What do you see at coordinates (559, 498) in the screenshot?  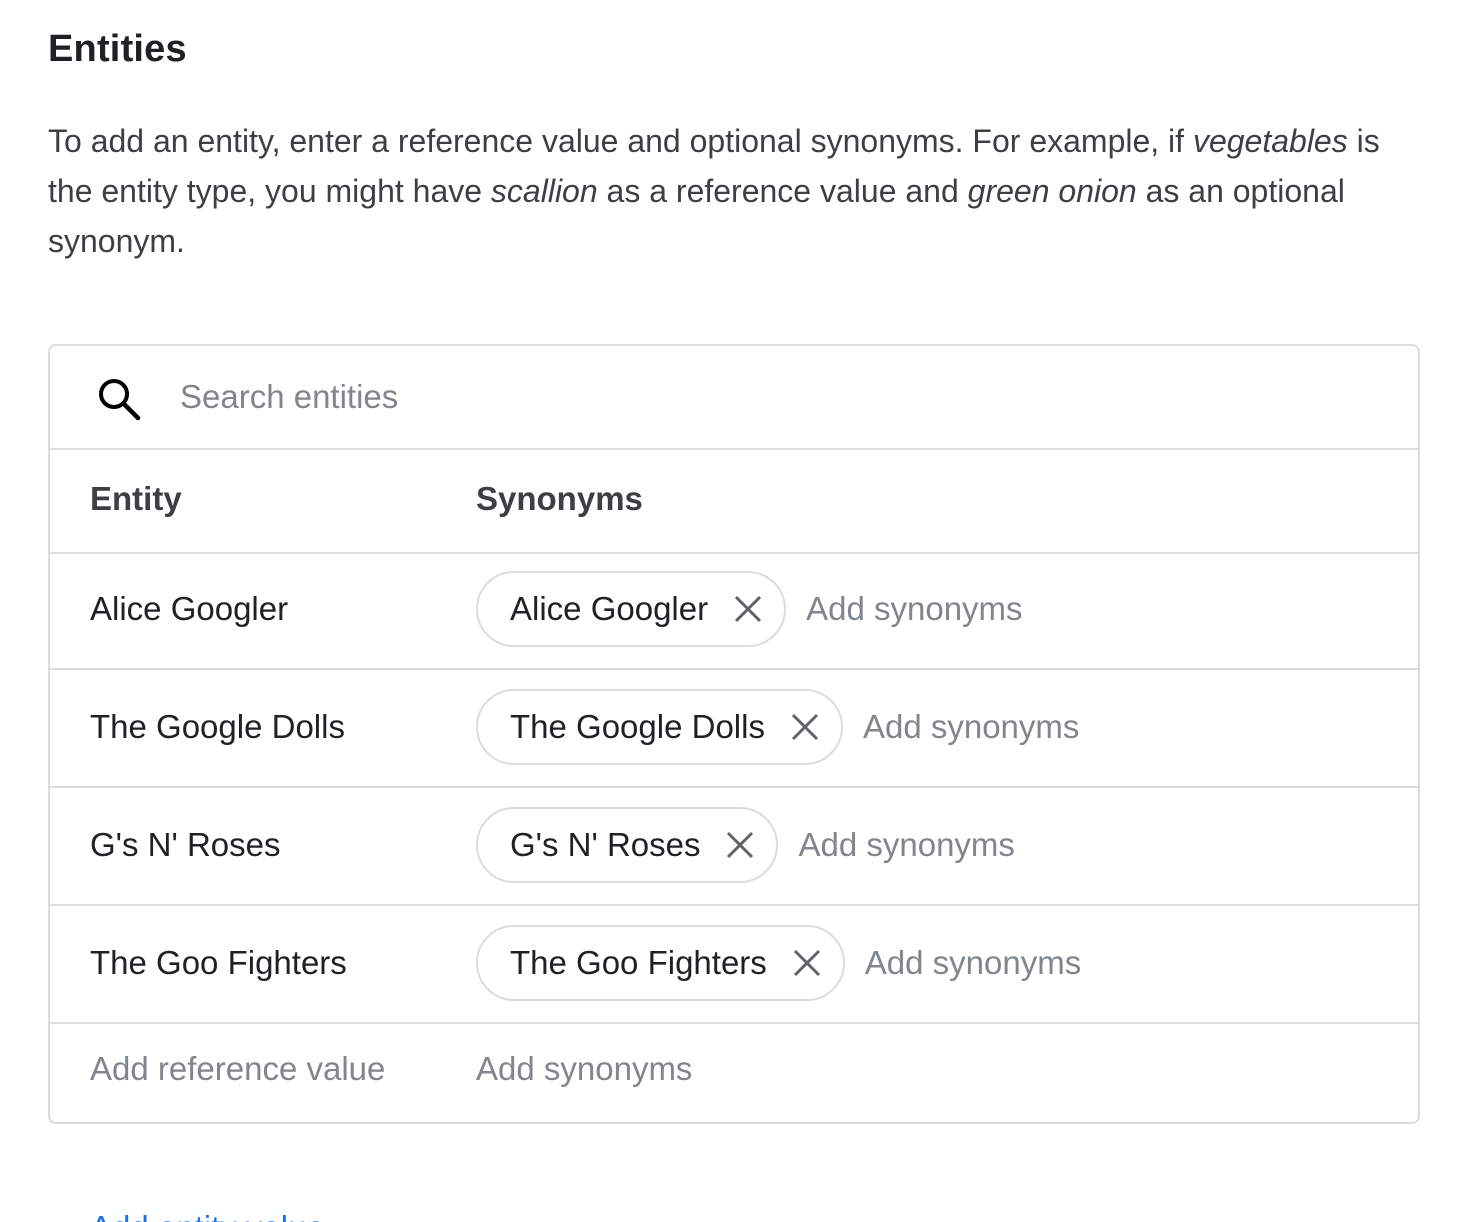 I see `column-header-synonyms: Synonyms` at bounding box center [559, 498].